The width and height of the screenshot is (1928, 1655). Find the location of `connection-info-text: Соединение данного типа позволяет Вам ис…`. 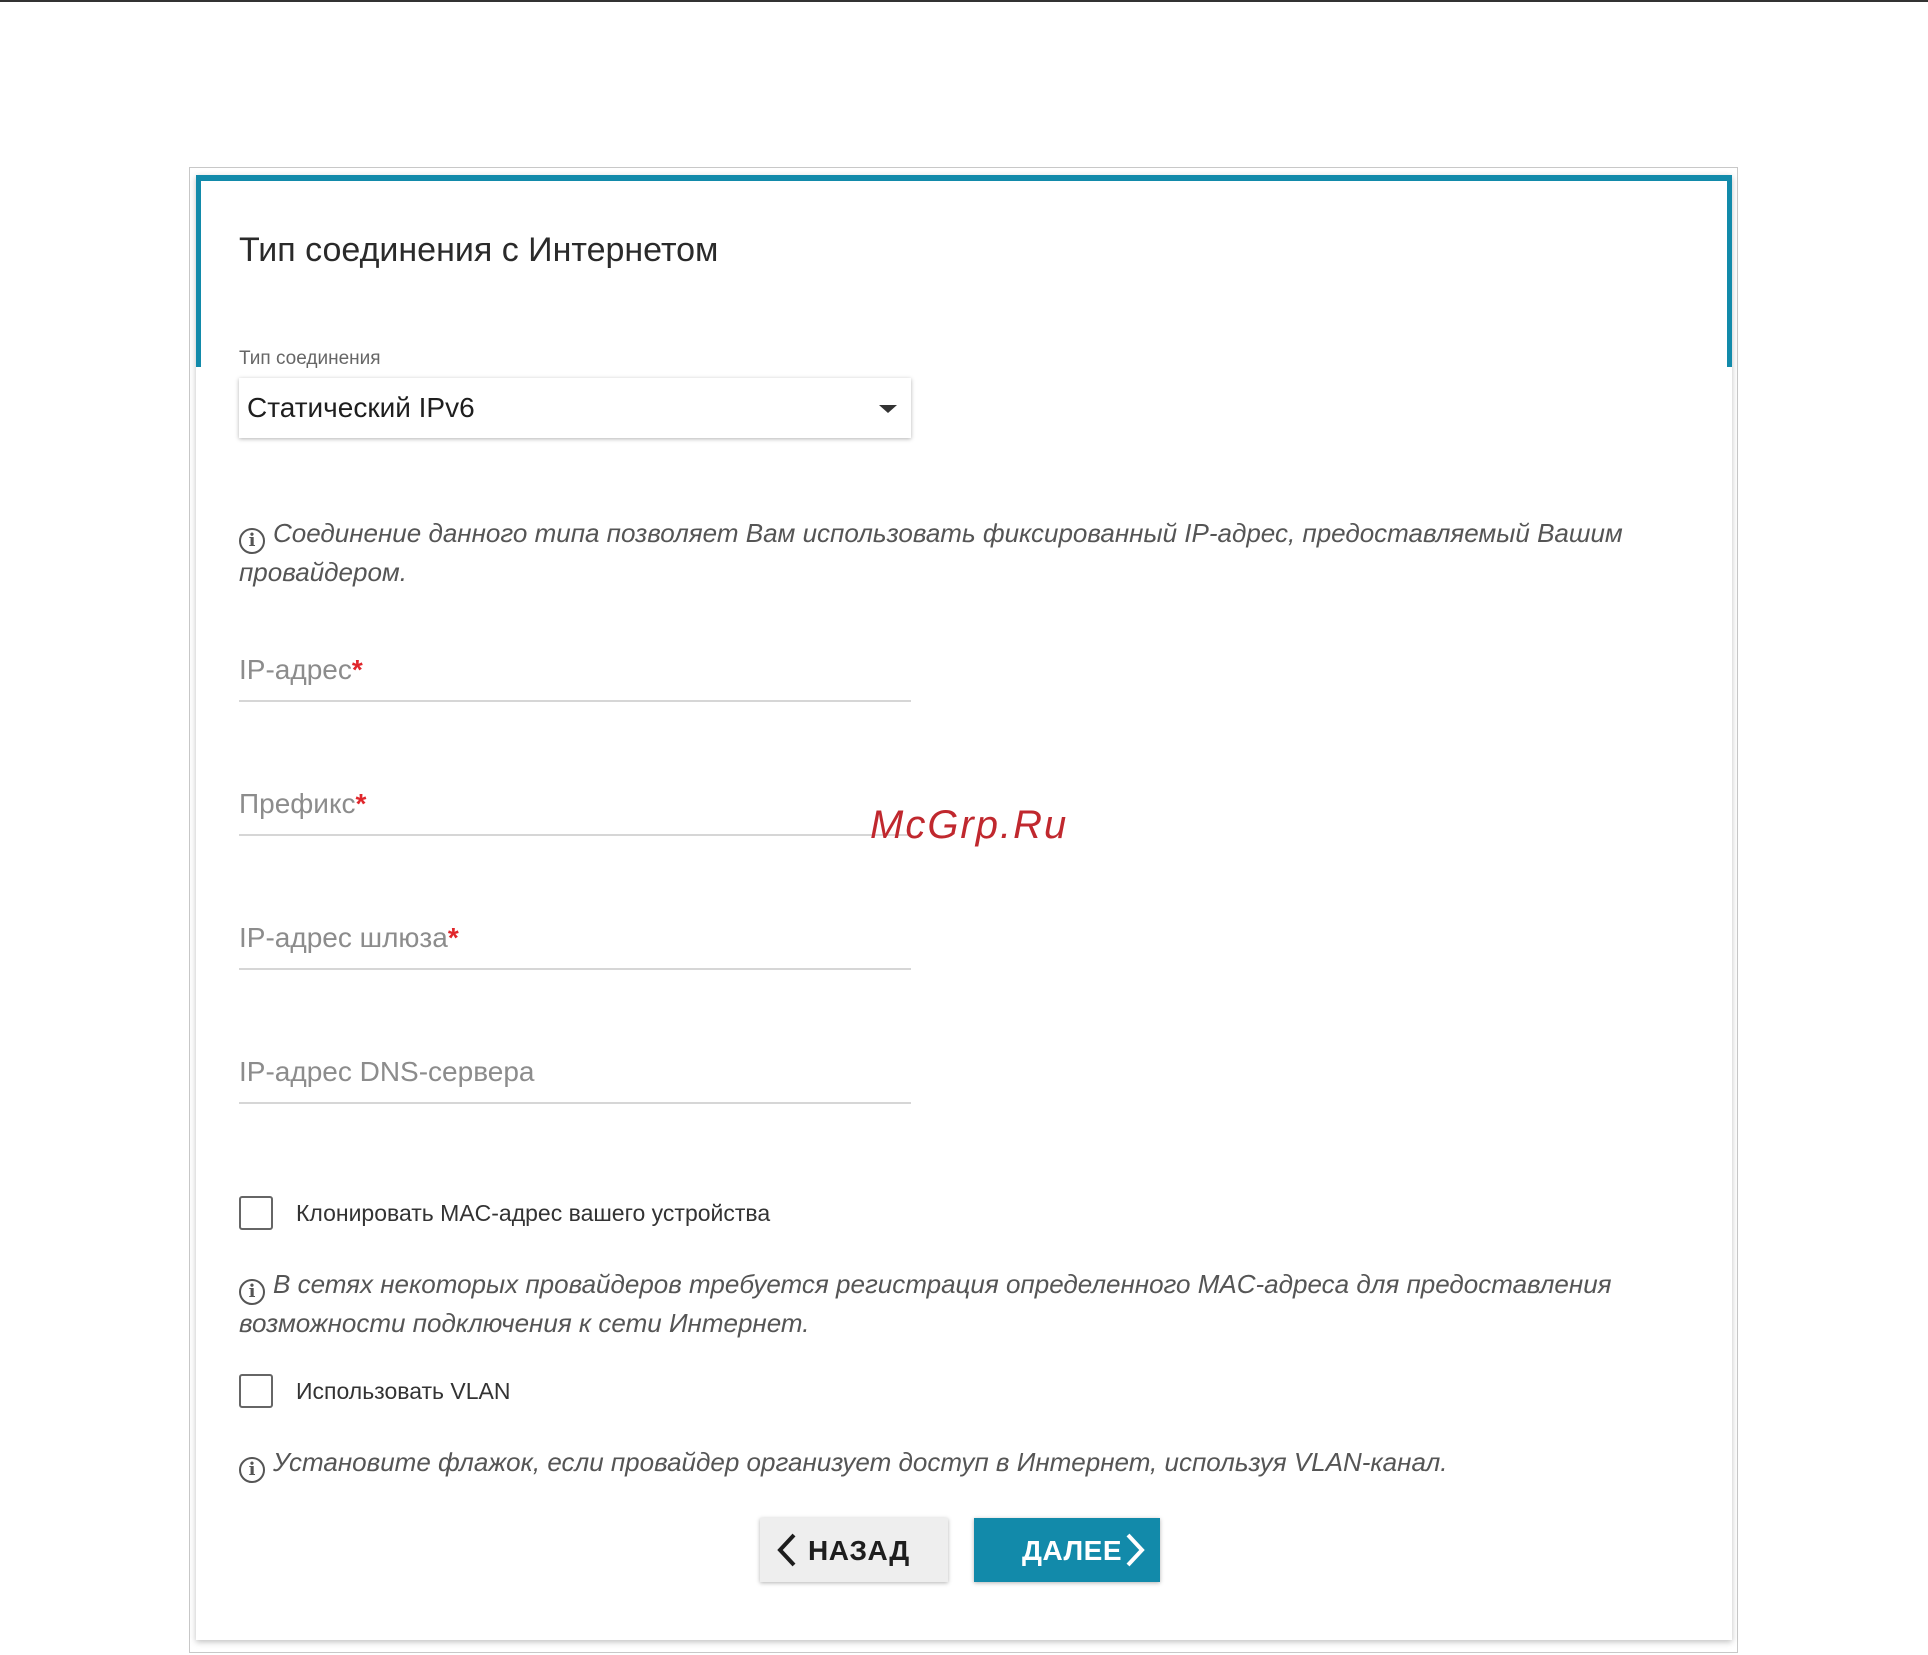

connection-info-text: Соединение данного типа позволяет Вам ис… is located at coordinates (931, 552).